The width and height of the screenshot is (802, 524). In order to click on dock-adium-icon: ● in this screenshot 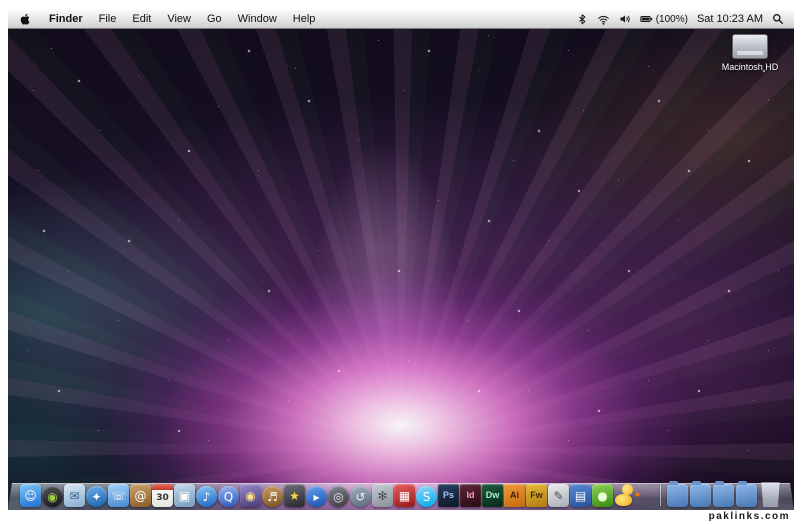, I will do `click(602, 495)`.